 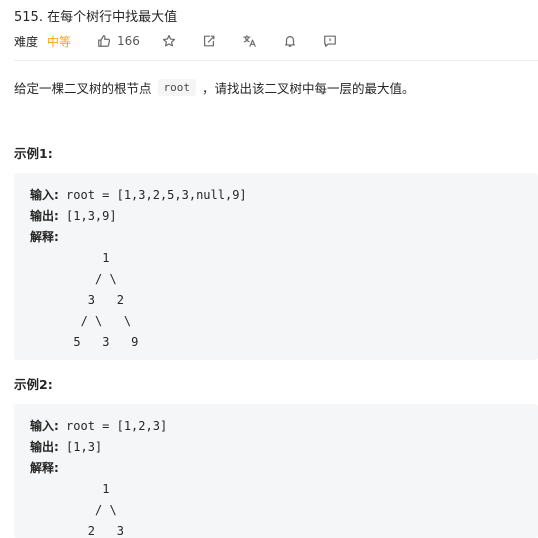 What do you see at coordinates (177, 87) in the screenshot?
I see `inline-code-root: root` at bounding box center [177, 87].